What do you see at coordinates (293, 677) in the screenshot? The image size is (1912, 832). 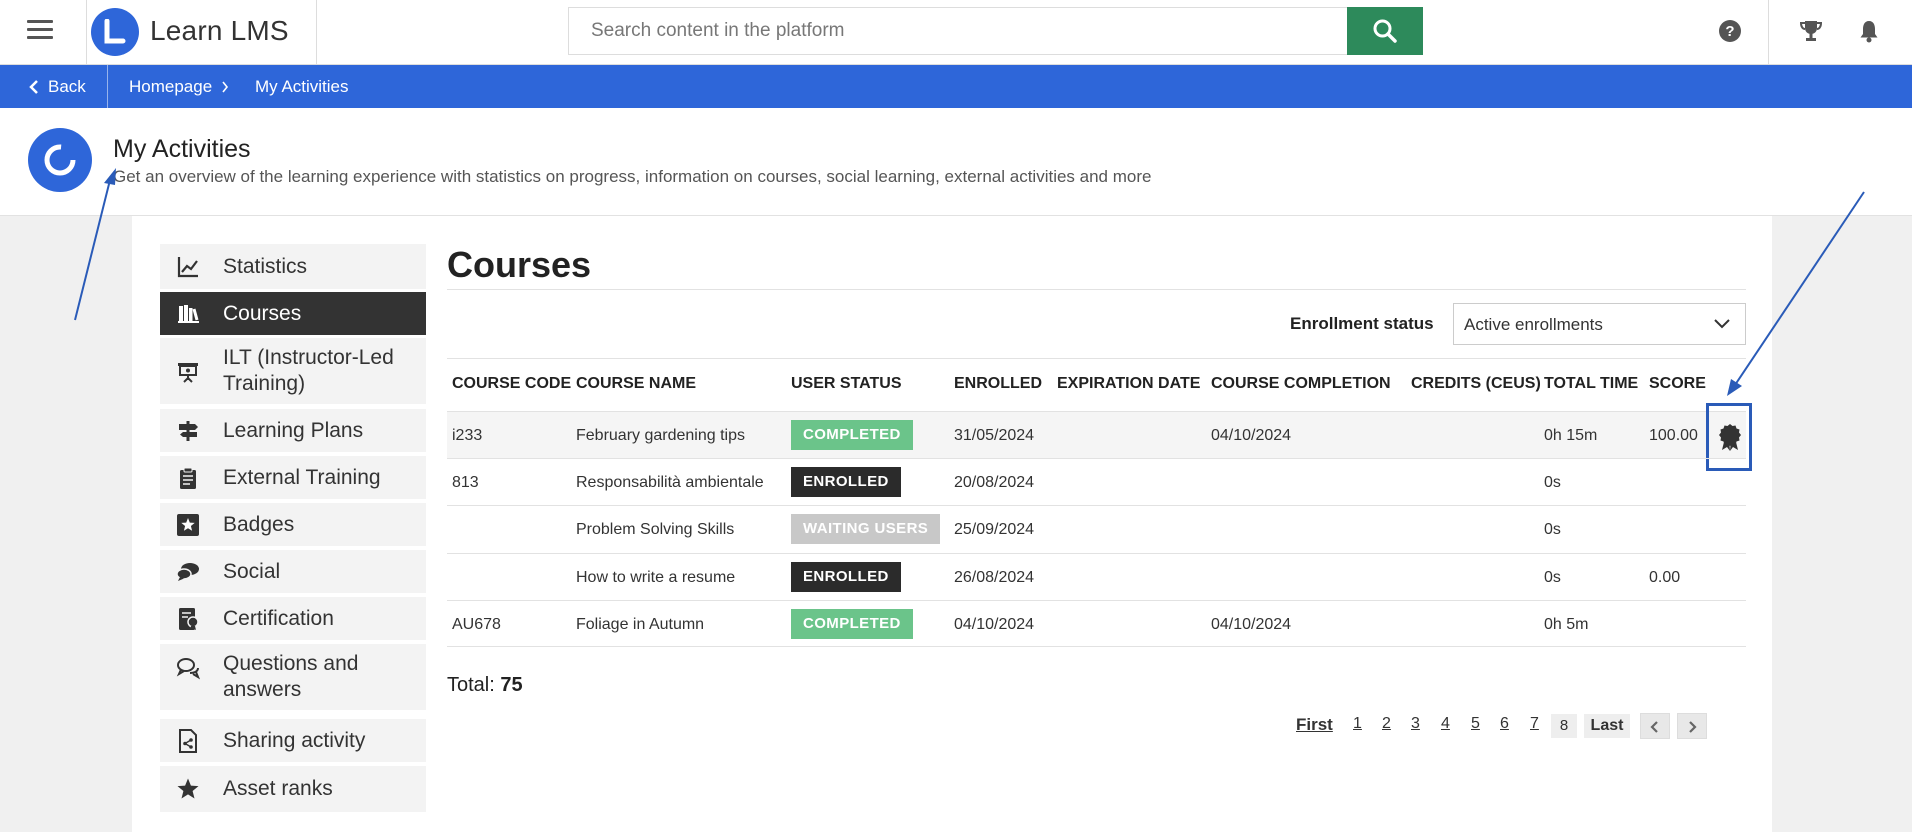 I see `sidebar-item-questions-answers: Questions and answers` at bounding box center [293, 677].